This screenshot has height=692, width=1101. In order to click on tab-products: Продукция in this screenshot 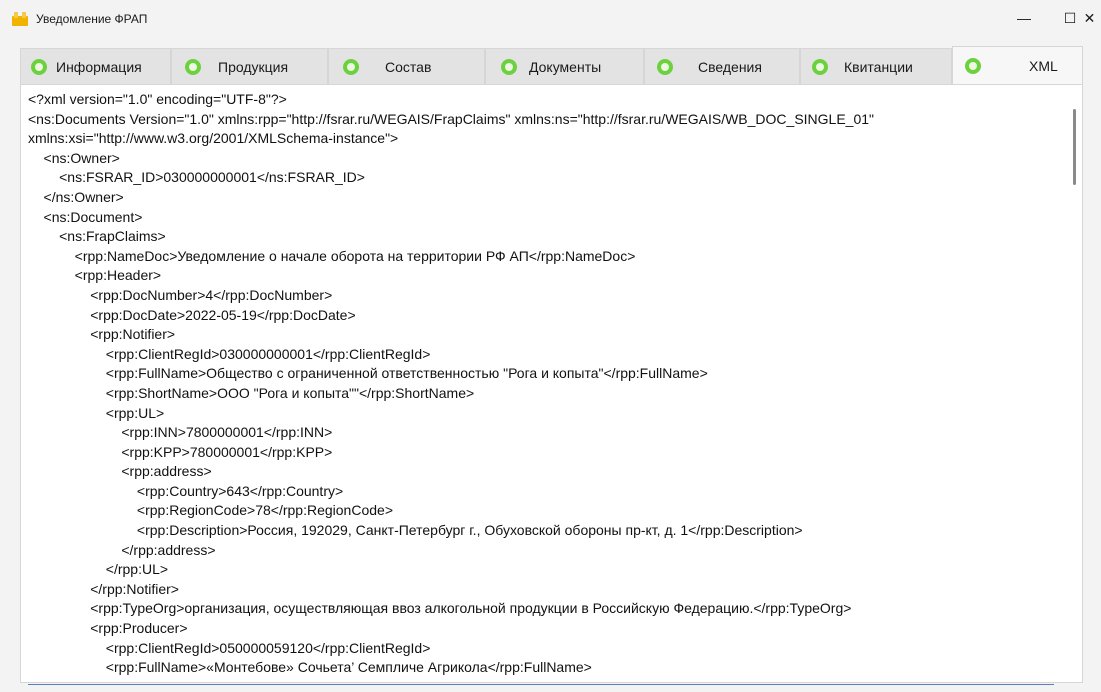, I will do `click(249, 66)`.